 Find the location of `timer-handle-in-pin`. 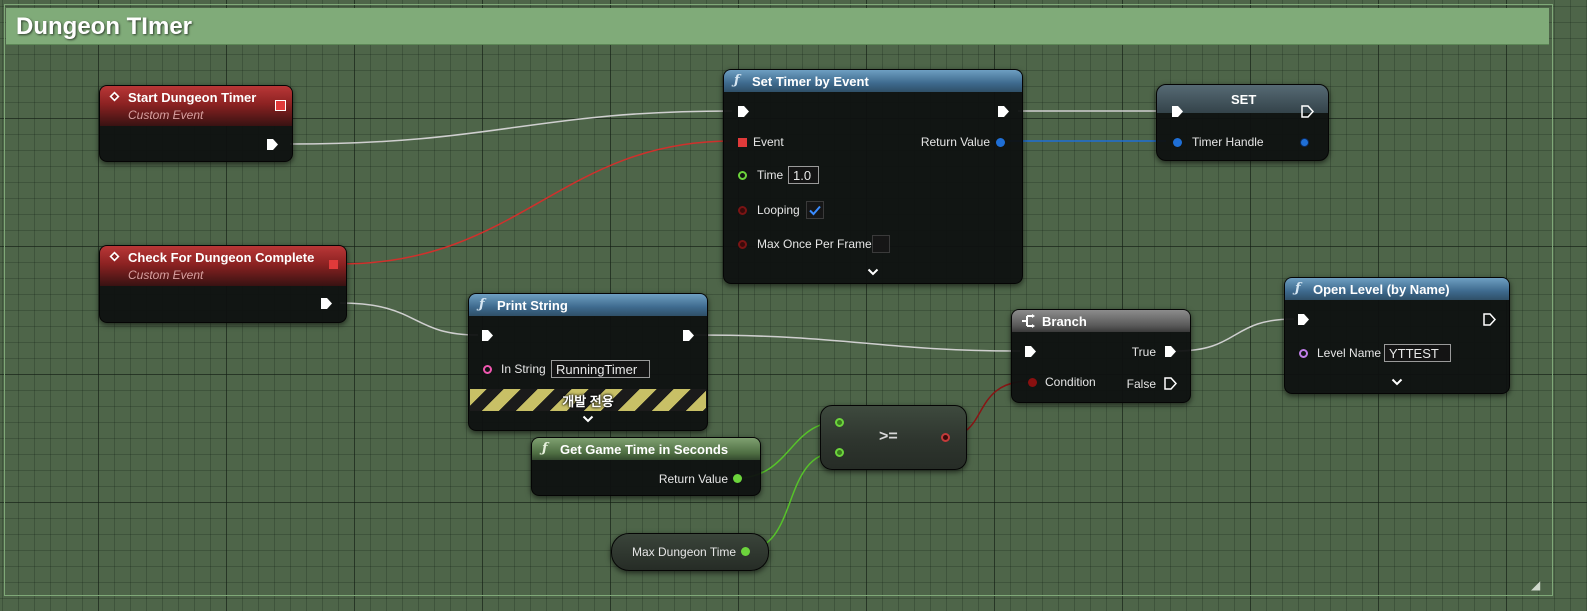

timer-handle-in-pin is located at coordinates (1177, 142).